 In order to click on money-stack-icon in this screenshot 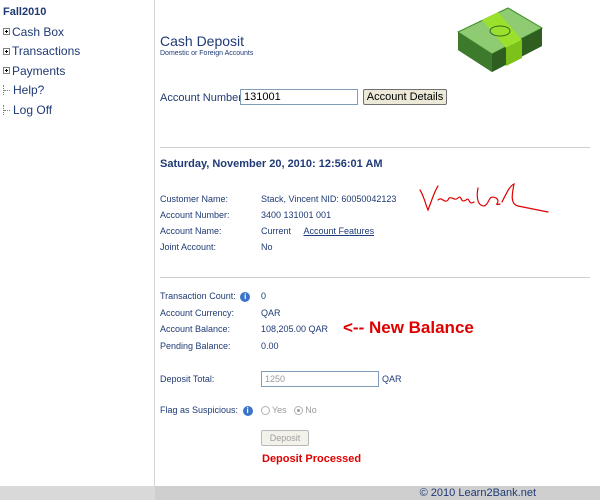, I will do `click(500, 39)`.